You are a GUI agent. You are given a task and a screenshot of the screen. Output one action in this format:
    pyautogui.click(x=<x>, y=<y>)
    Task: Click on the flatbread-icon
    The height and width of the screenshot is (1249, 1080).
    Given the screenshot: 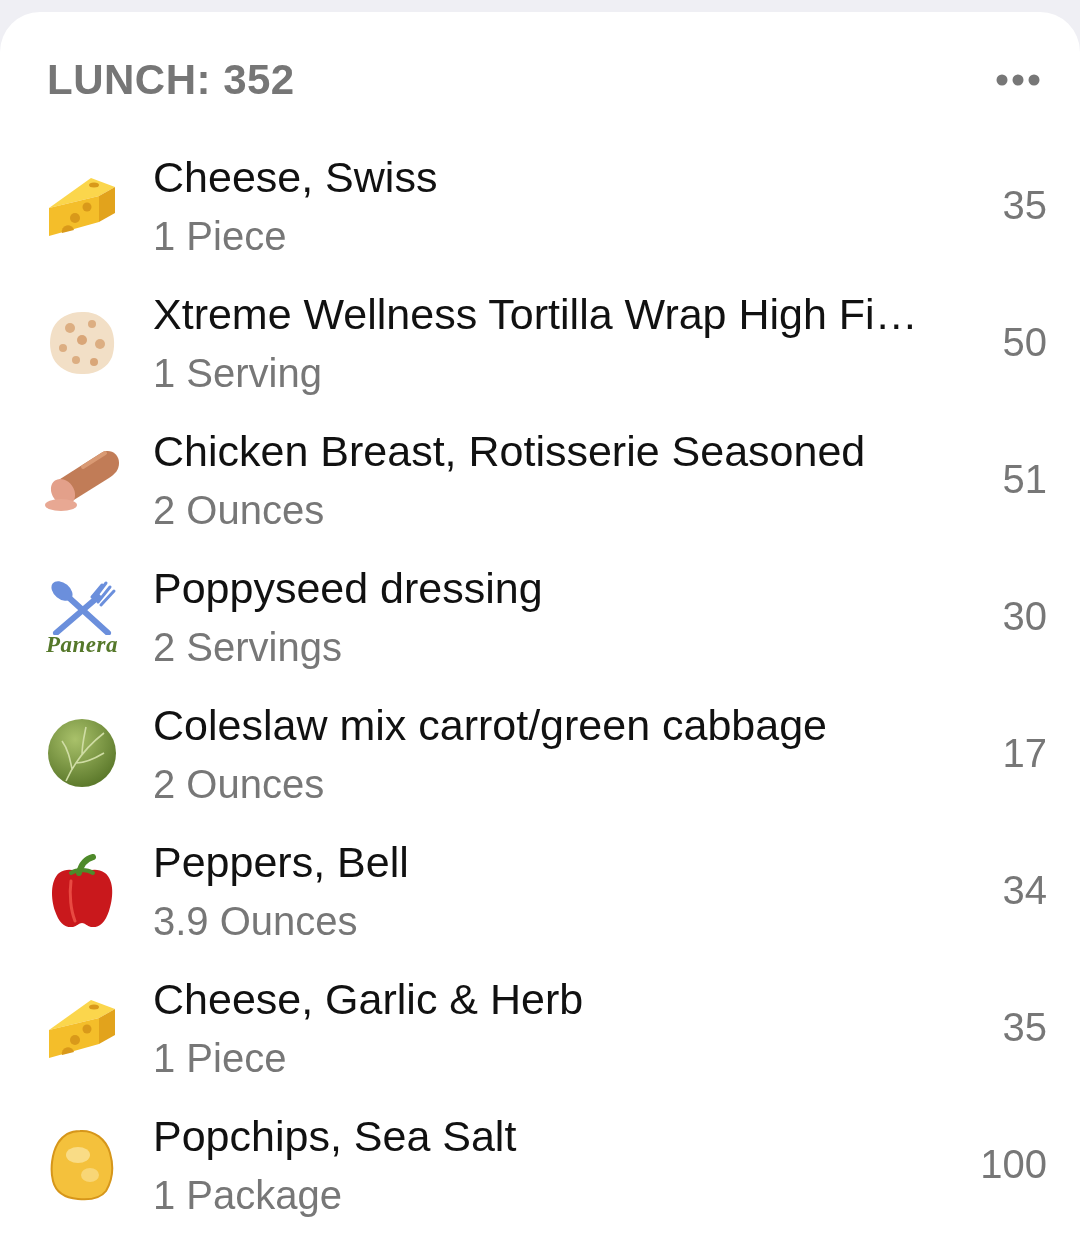 What is the action you would take?
    pyautogui.click(x=82, y=342)
    